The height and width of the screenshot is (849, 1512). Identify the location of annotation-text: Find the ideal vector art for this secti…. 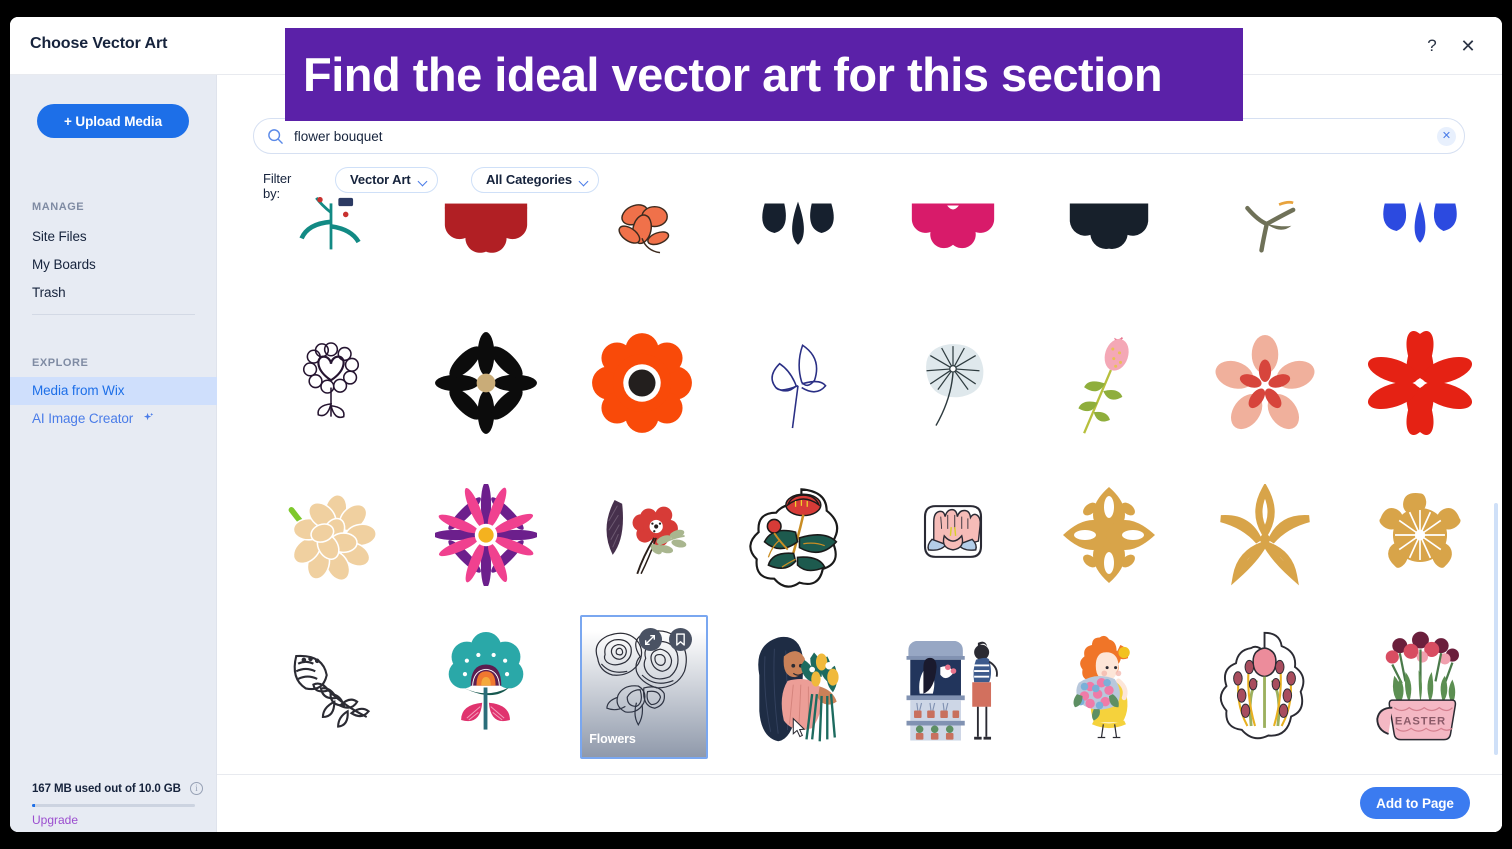
(733, 74).